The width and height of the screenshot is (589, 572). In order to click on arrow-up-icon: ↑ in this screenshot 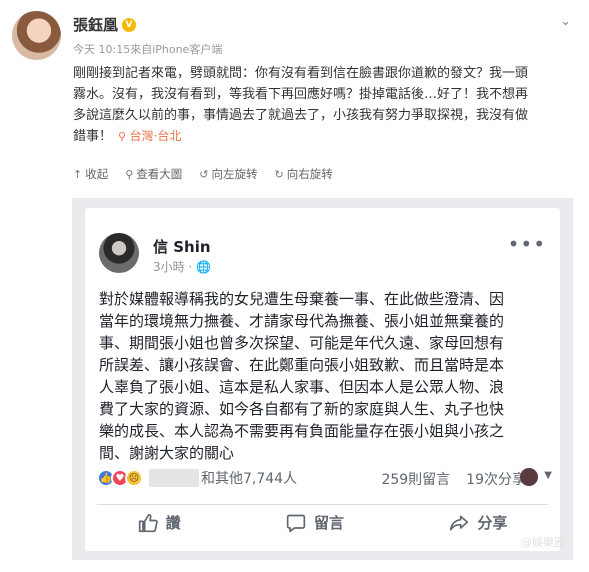, I will do `click(78, 174)`.